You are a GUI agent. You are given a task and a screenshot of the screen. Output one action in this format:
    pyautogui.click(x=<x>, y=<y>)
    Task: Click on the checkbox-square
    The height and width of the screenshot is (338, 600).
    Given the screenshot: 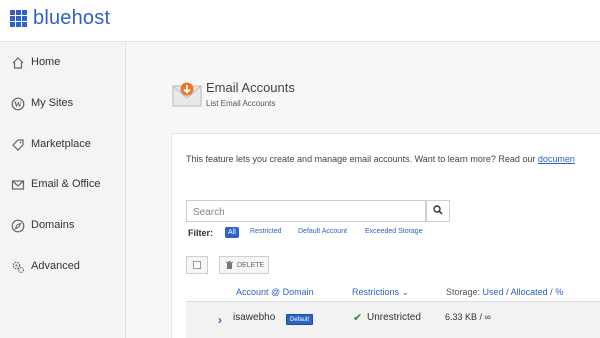 What is the action you would take?
    pyautogui.click(x=197, y=265)
    